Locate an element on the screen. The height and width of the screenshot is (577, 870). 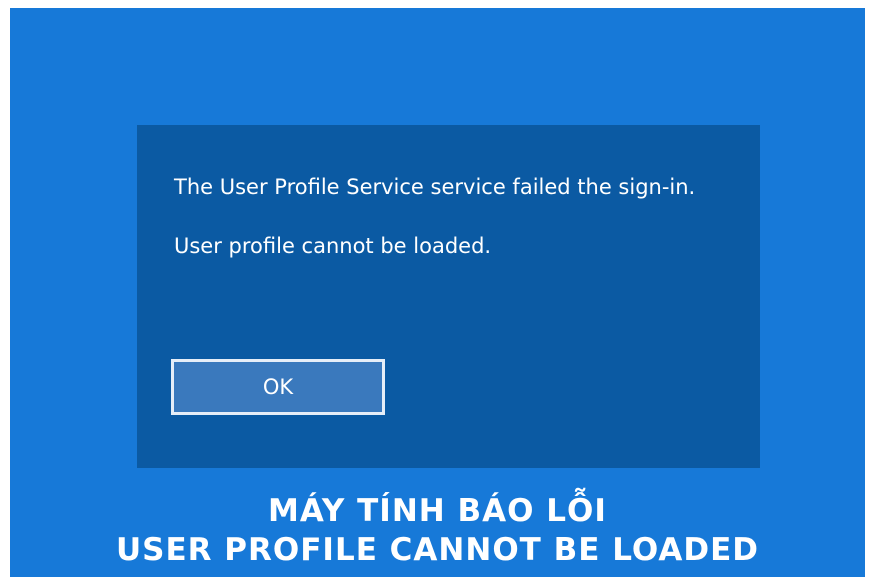
caption-subtitle: USER PROFILE CANNOT BE LOADED is located at coordinates (437, 550).